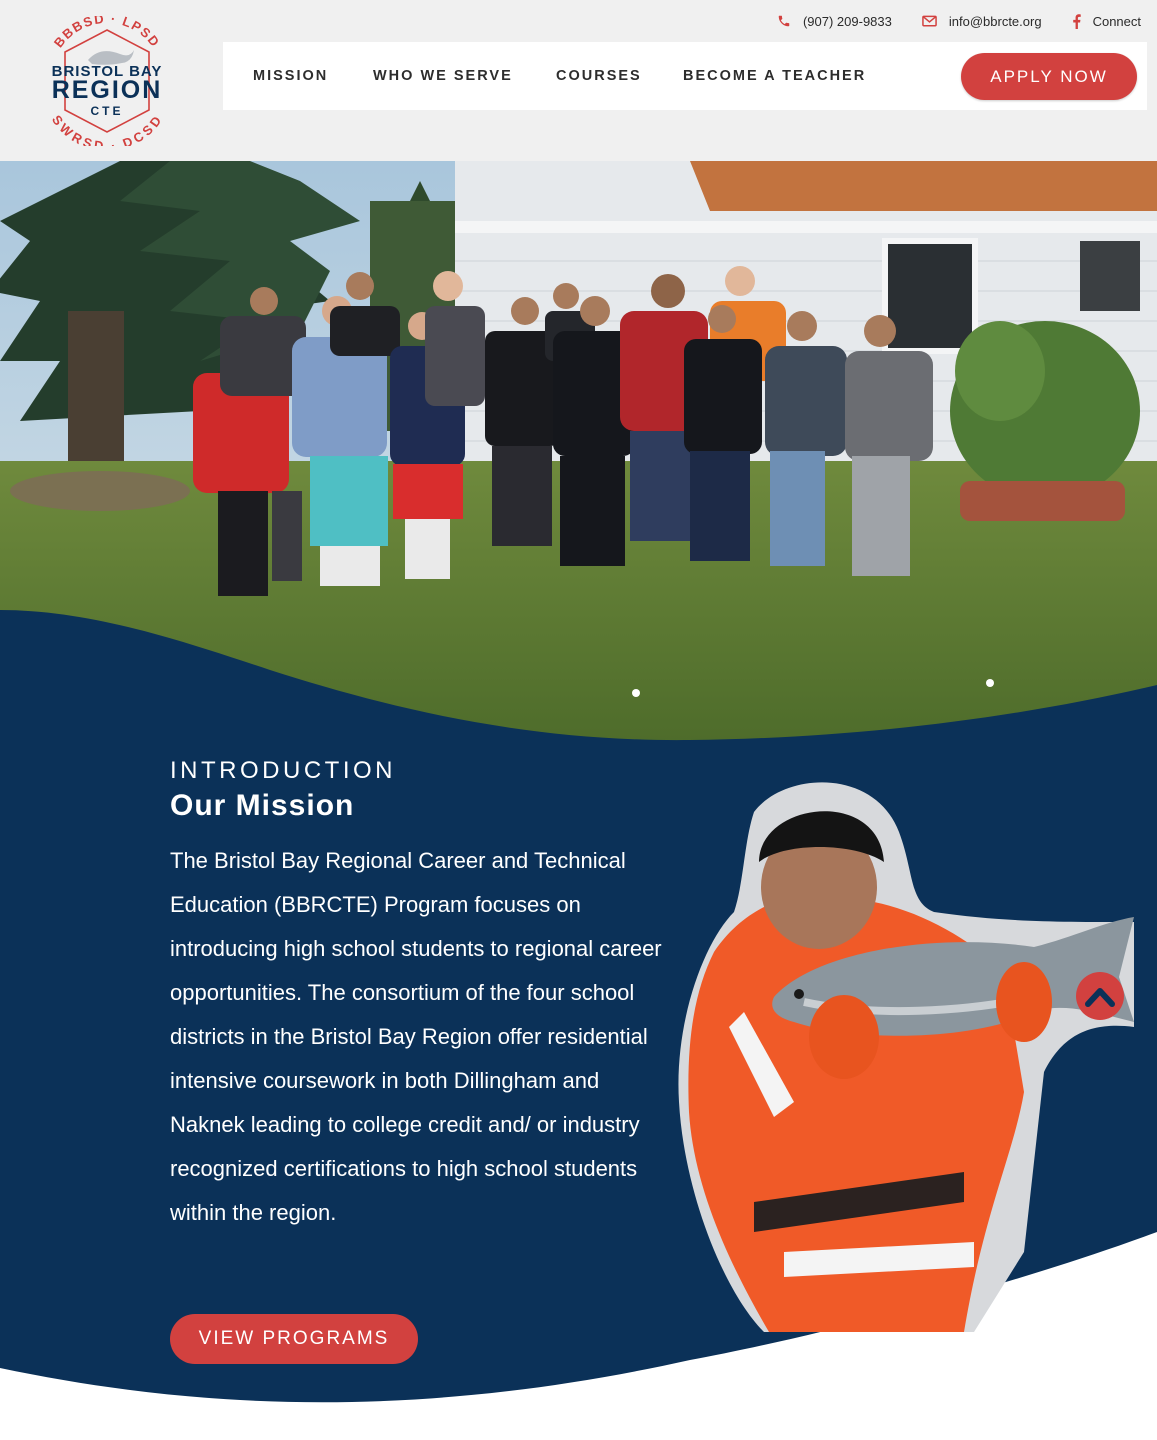 This screenshot has width=1157, height=1440. Describe the element at coordinates (107, 111) in the screenshot. I see `logo-line-3: CTE` at that location.